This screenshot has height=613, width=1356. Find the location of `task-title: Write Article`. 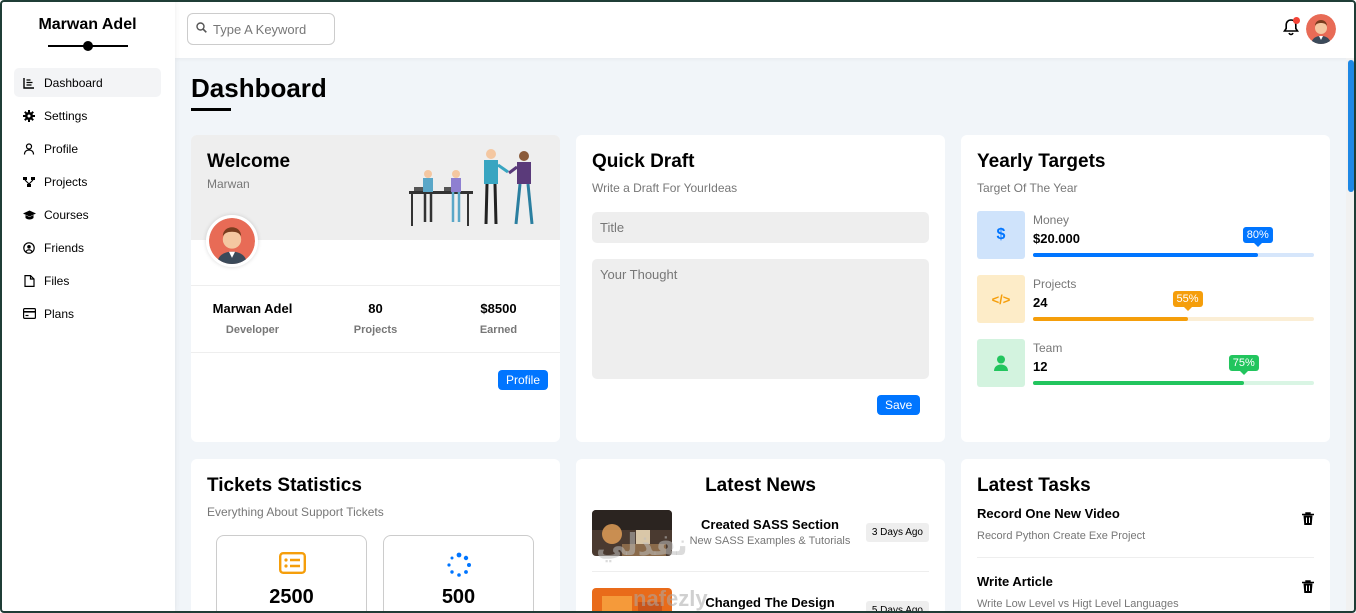

task-title: Write Article is located at coordinates (1015, 581).